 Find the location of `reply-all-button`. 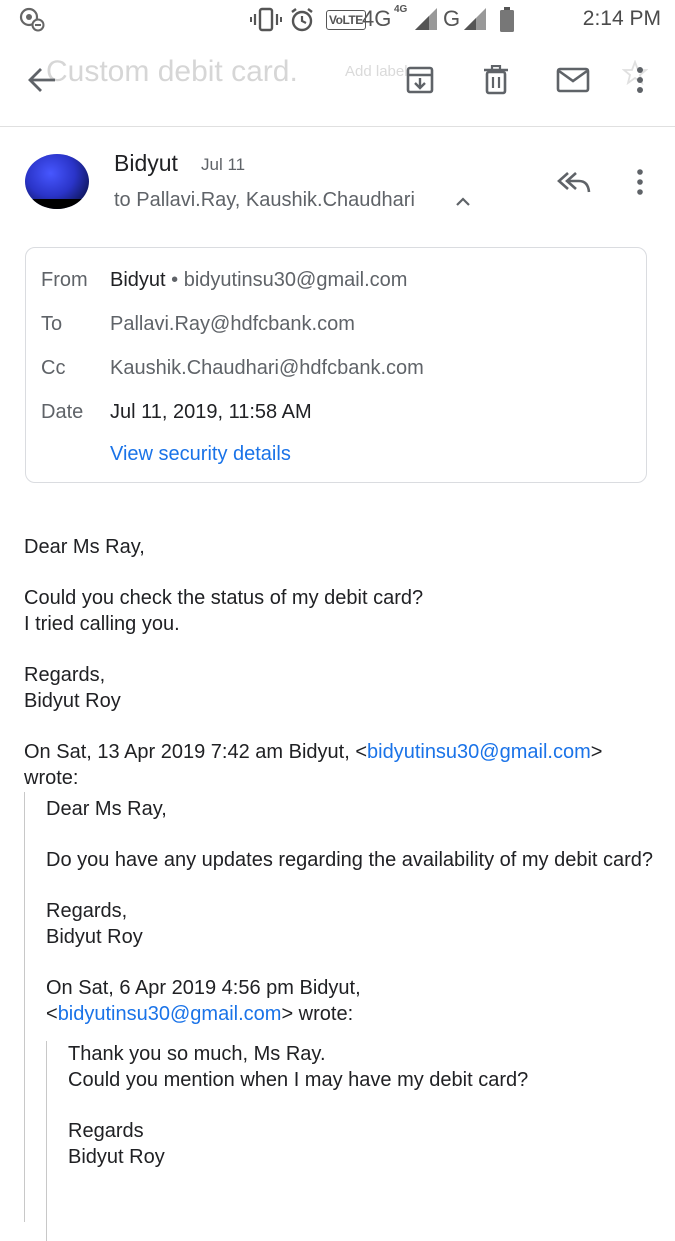

reply-all-button is located at coordinates (574, 184).